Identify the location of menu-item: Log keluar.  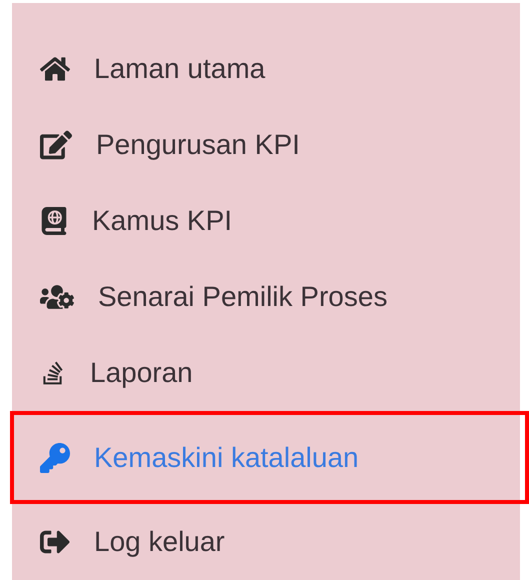
(266, 542).